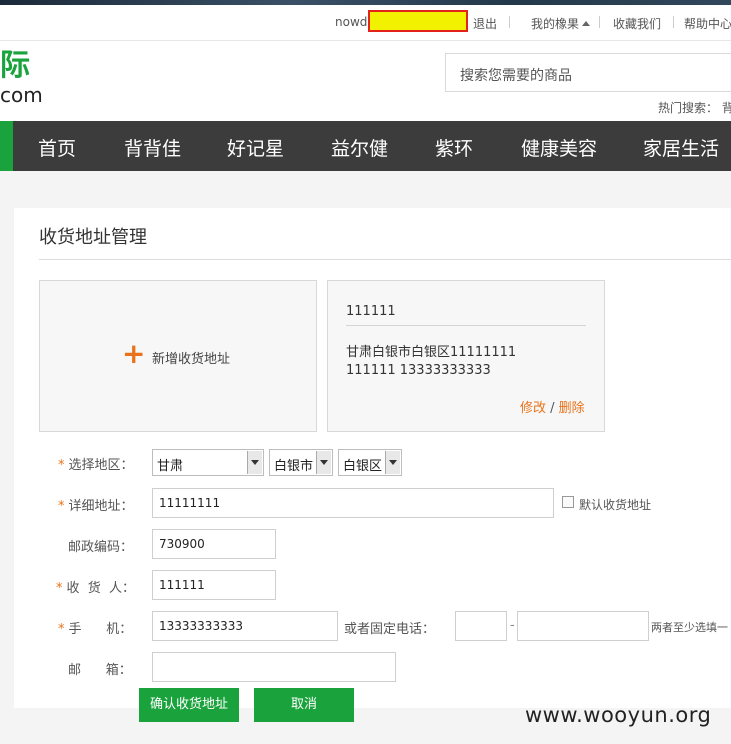 The image size is (731, 744). Describe the element at coordinates (385, 259) in the screenshot. I see `title-divider` at that location.